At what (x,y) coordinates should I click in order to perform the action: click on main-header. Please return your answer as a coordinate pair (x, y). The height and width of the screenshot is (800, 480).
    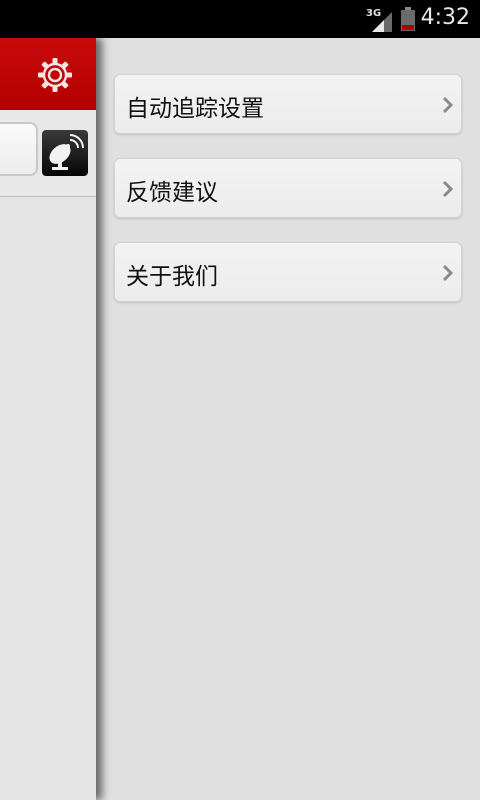
    Looking at the image, I should click on (48, 74).